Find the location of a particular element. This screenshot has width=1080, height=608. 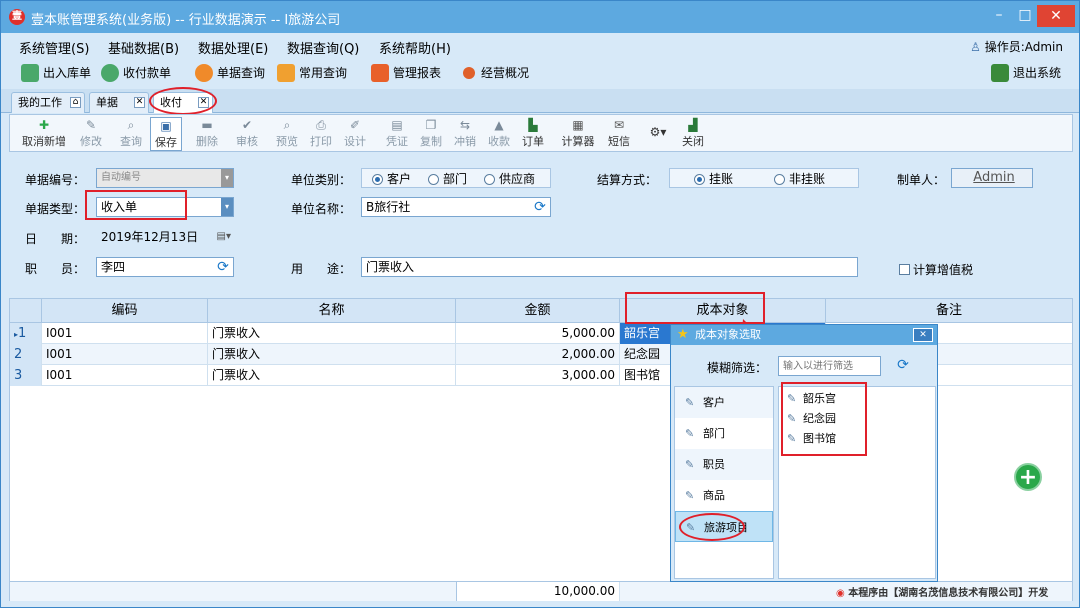

column-header-name: 名称 is located at coordinates (332, 311).